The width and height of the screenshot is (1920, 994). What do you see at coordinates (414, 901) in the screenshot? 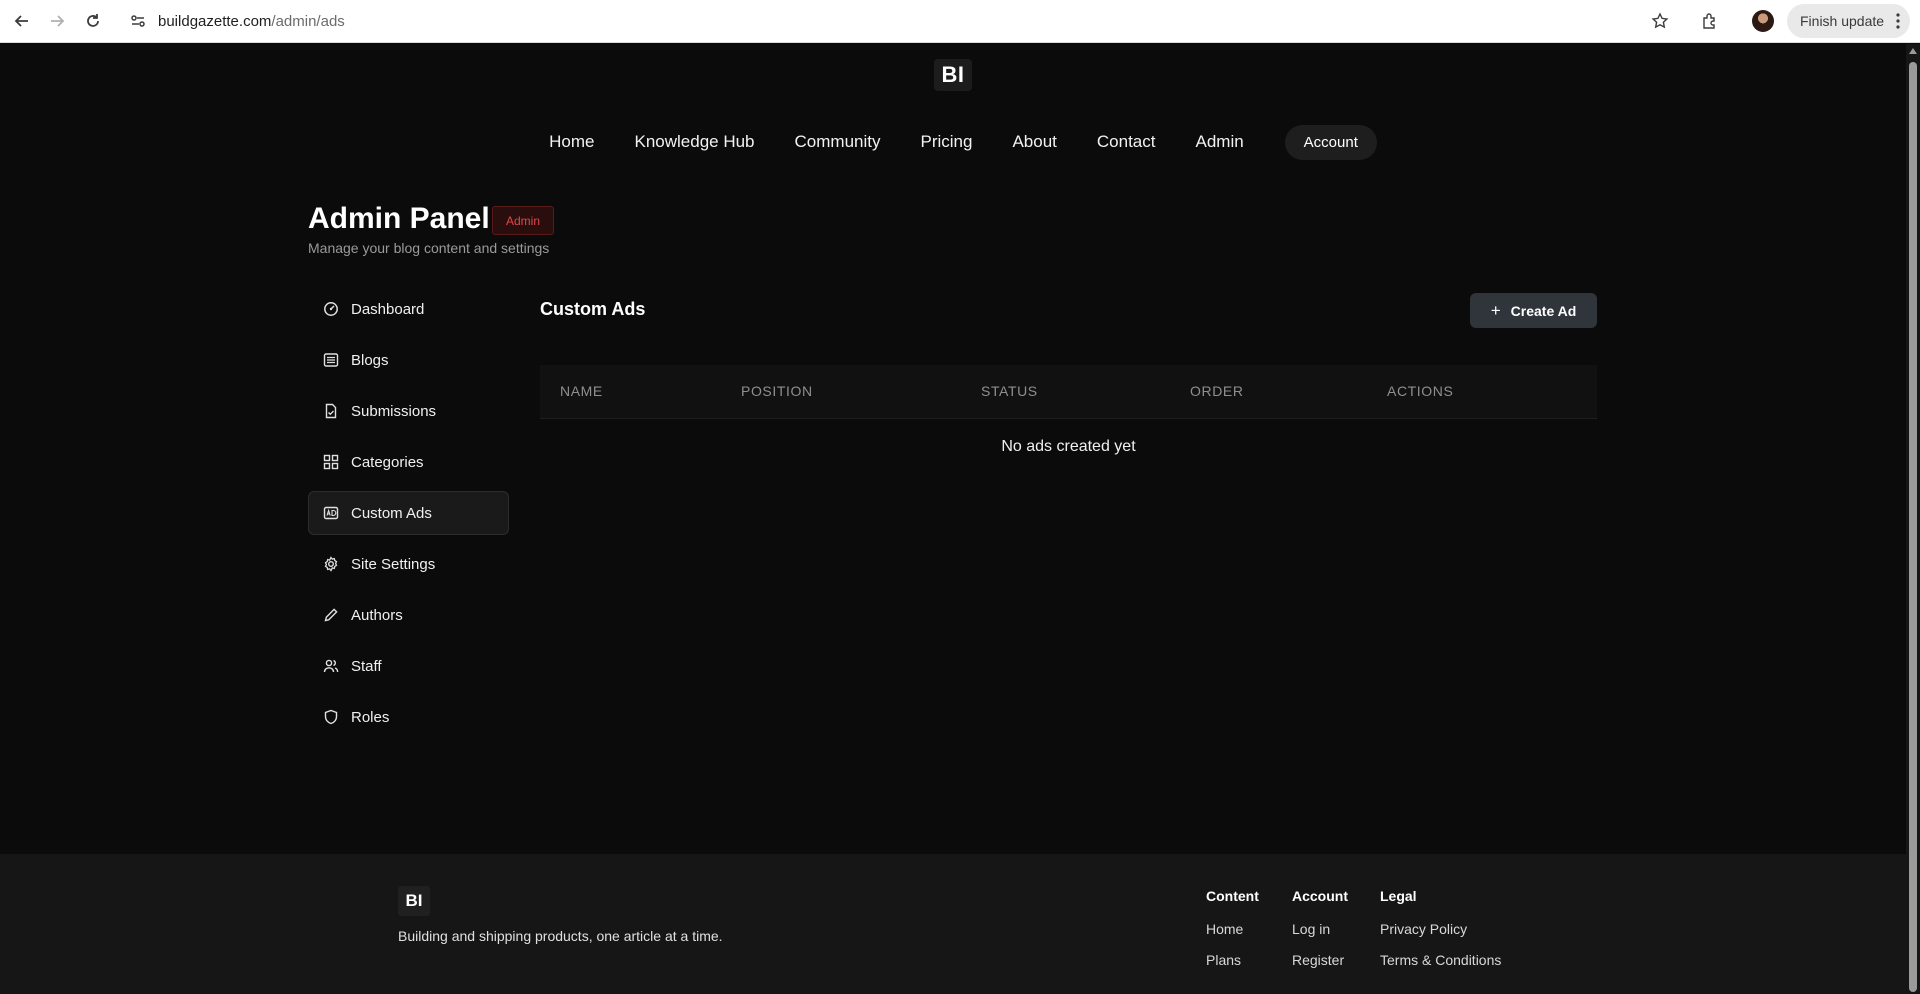
I see `footer-logo: BI` at bounding box center [414, 901].